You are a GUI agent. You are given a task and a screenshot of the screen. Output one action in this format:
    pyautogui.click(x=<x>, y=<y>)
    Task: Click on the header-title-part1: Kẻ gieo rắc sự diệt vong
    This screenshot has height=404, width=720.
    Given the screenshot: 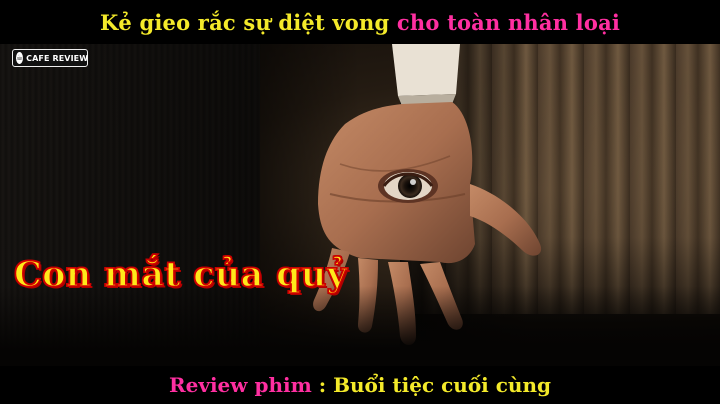 What is the action you would take?
    pyautogui.click(x=244, y=22)
    